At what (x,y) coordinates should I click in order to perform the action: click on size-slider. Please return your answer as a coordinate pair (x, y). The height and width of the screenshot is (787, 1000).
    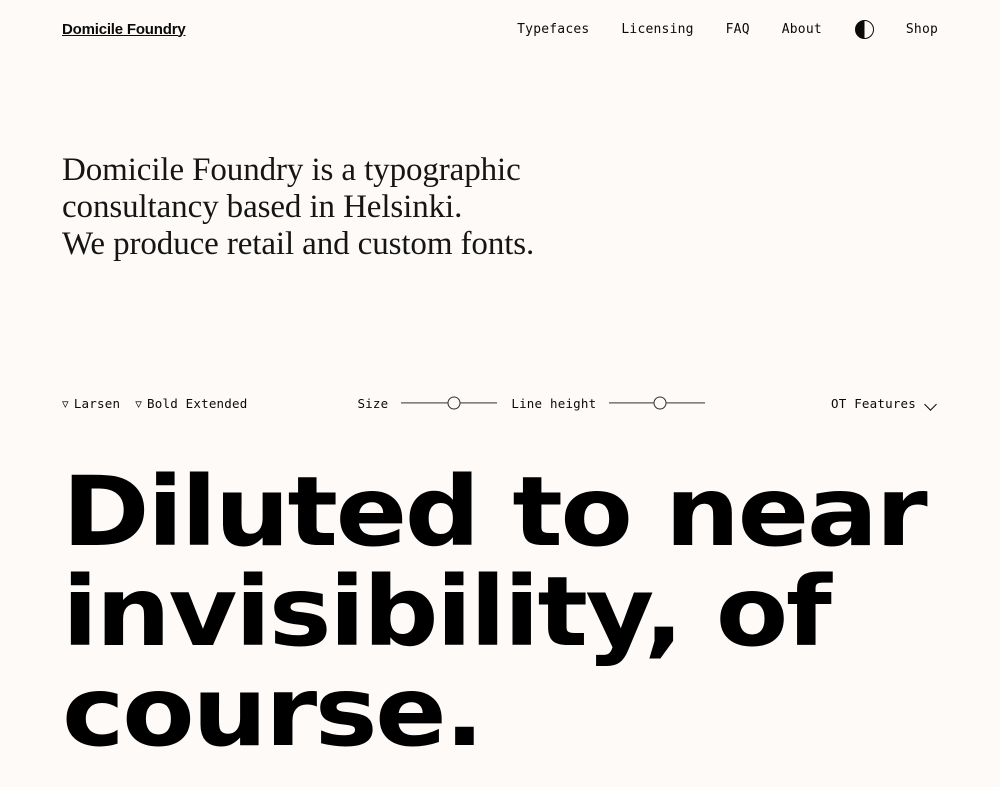
    Looking at the image, I should click on (449, 403).